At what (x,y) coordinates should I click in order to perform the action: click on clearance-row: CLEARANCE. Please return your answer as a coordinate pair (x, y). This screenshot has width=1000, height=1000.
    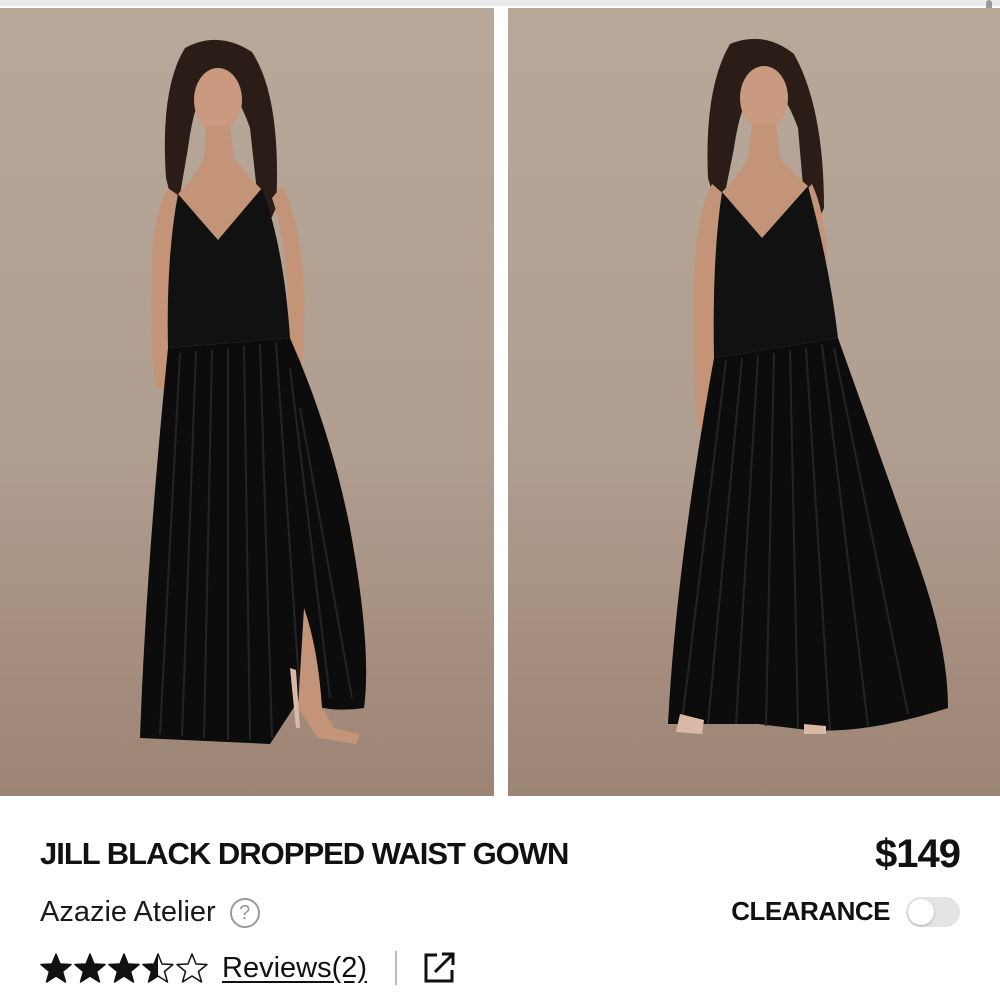
    Looking at the image, I should click on (845, 911).